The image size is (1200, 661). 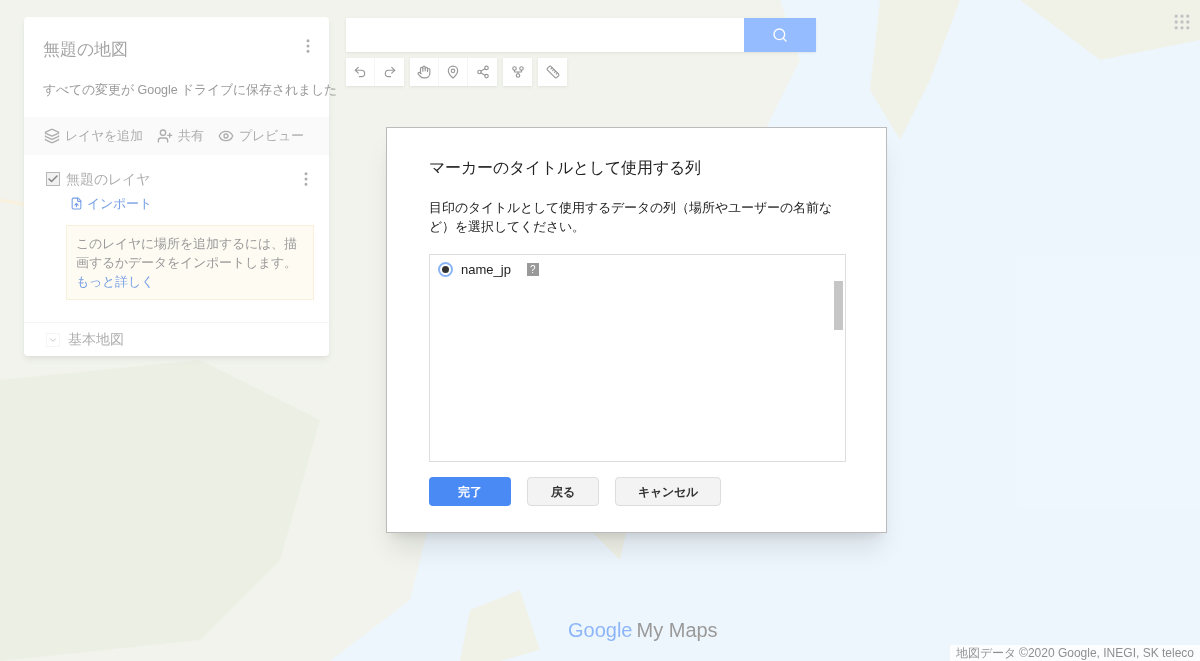 What do you see at coordinates (85, 50) in the screenshot?
I see `map-title: 無題の地図` at bounding box center [85, 50].